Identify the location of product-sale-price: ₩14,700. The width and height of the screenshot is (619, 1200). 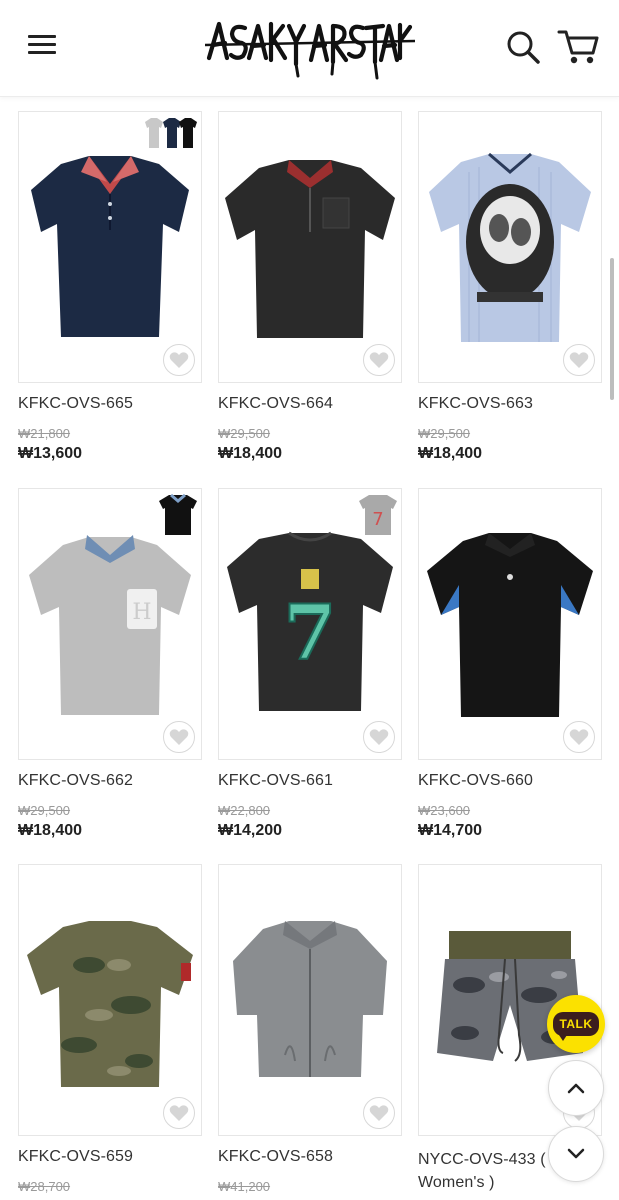
(450, 830).